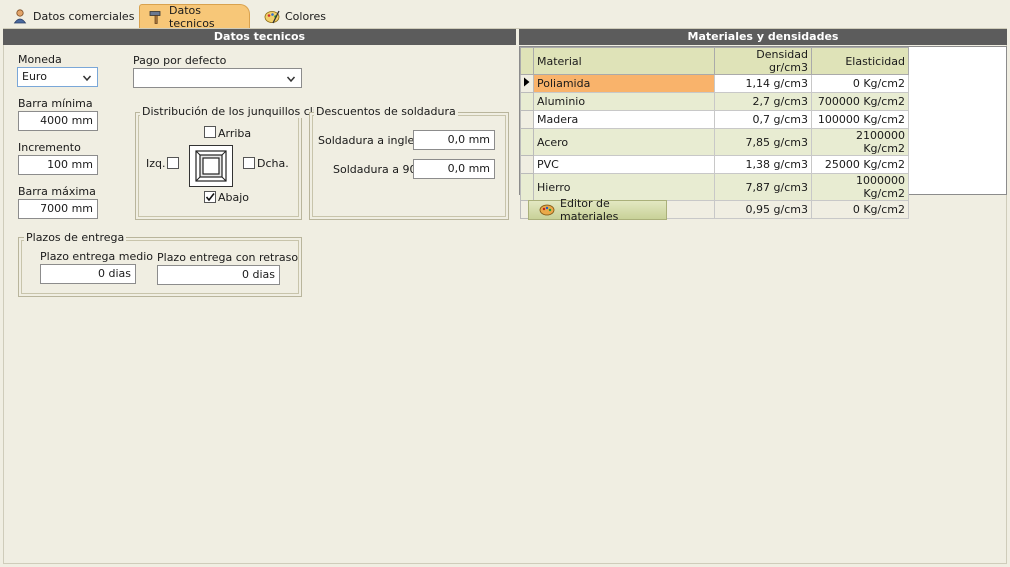  I want to click on table-row: Poliamida 1,14 g/cm3 0 Kg/cm2, so click(714, 83).